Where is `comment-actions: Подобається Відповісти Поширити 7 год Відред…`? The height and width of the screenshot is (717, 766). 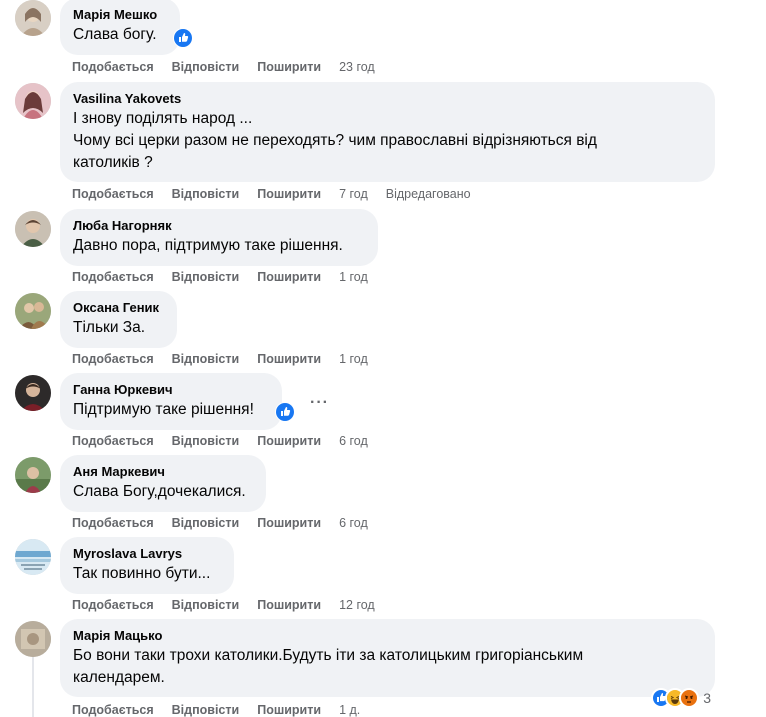 comment-actions: Подобається Відповісти Поширити 7 год Відред… is located at coordinates (271, 194).